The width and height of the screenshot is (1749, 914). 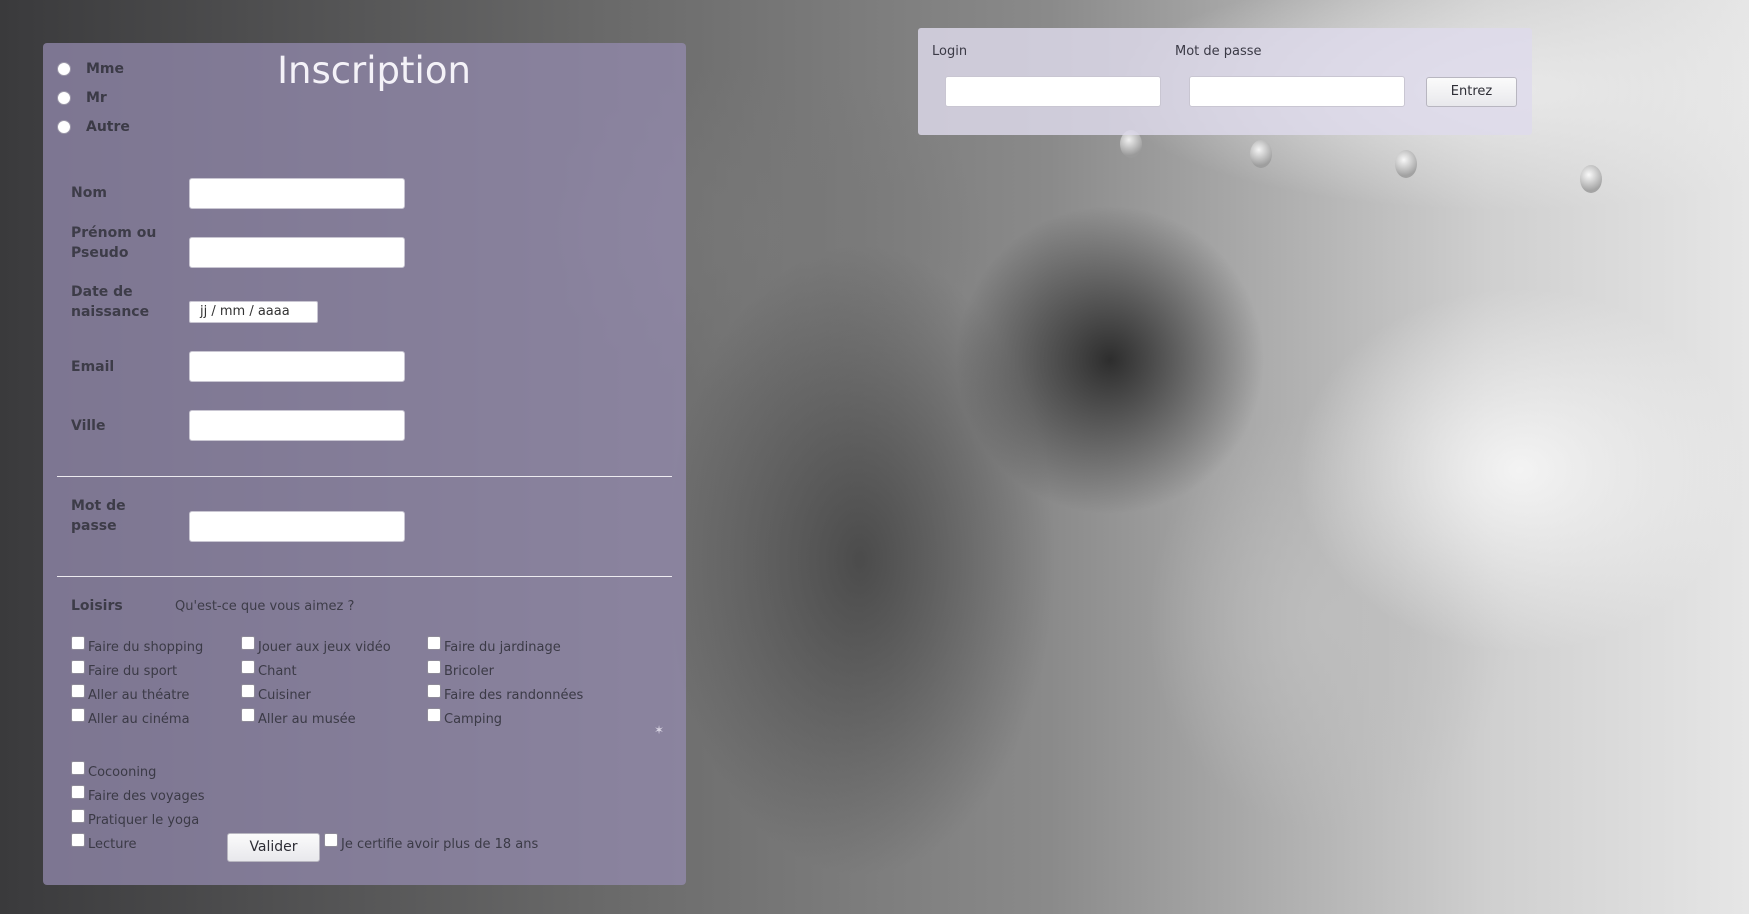 What do you see at coordinates (514, 695) in the screenshot?
I see `hobby-label: Faire des randonnées` at bounding box center [514, 695].